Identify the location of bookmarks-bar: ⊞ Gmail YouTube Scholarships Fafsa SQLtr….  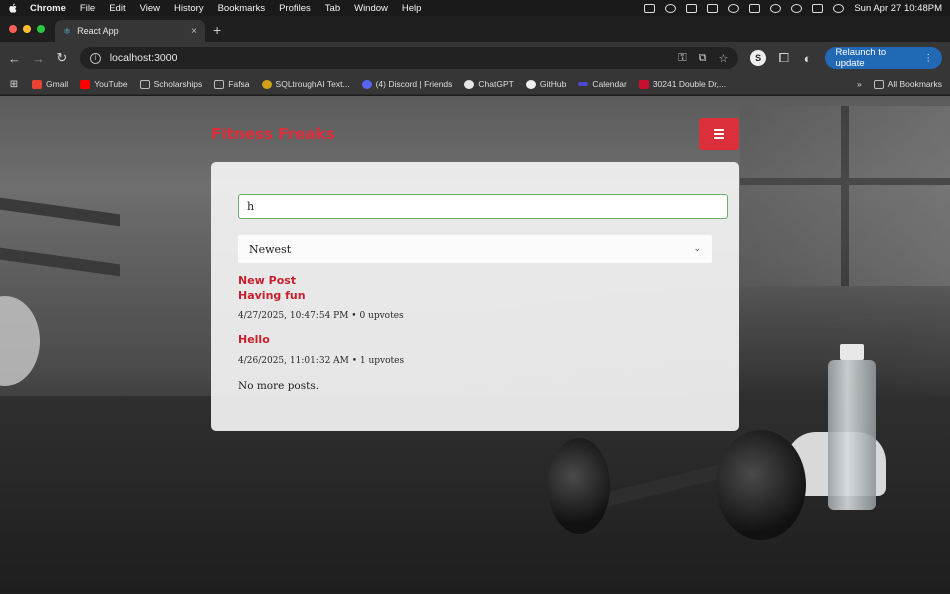
(475, 84).